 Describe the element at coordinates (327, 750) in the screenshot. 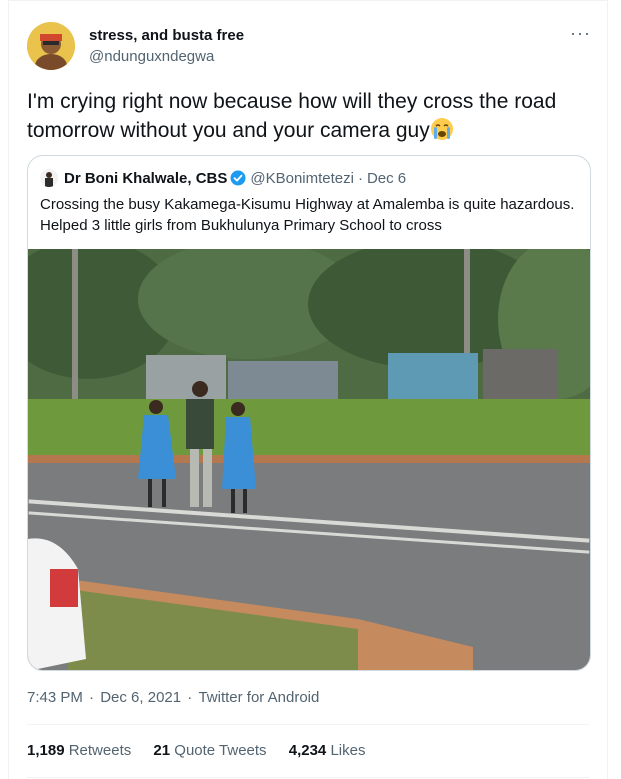

I see `likes-stat: 4,234 Likes` at that location.